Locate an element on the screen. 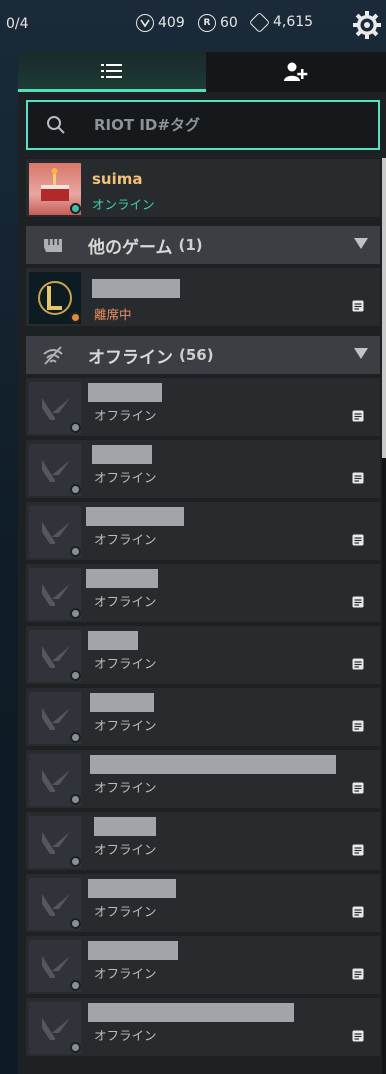 The image size is (386, 1074). valorant-points: 409 is located at coordinates (160, 23).